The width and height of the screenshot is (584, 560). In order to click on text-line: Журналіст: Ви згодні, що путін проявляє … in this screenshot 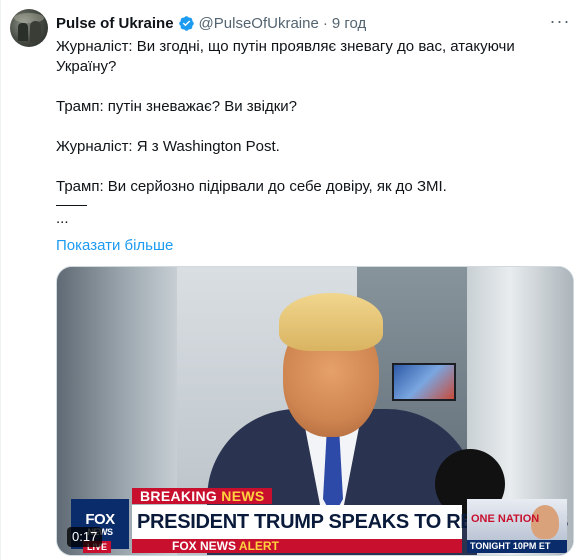, I will do `click(287, 56)`.